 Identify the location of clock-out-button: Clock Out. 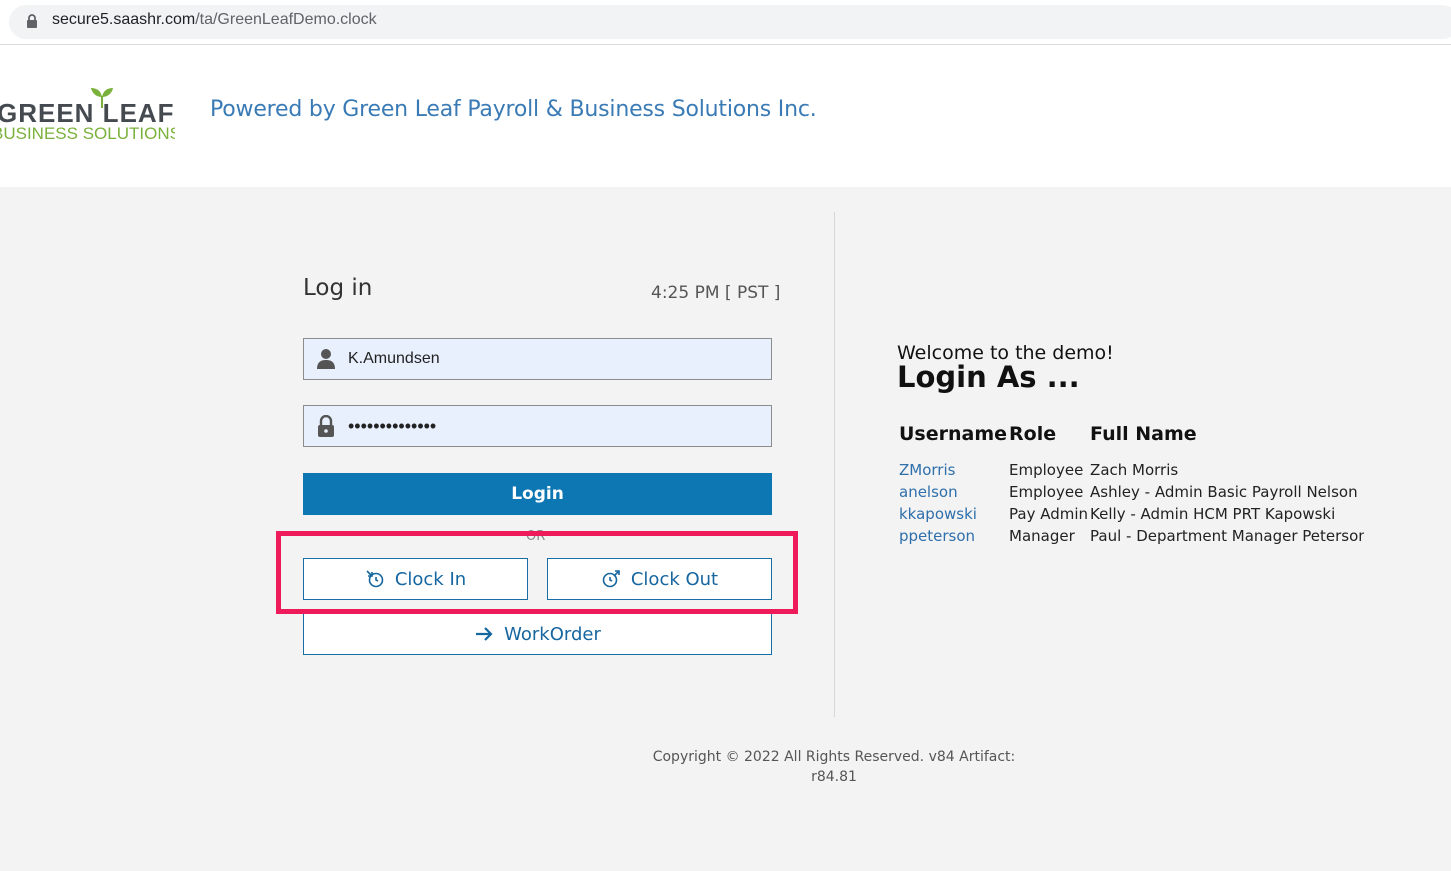
(659, 579).